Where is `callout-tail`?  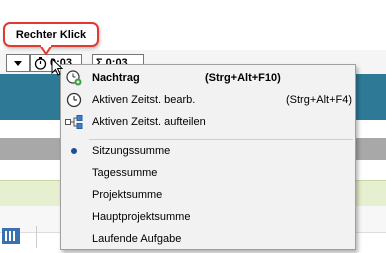 callout-tail is located at coordinates (47, 50).